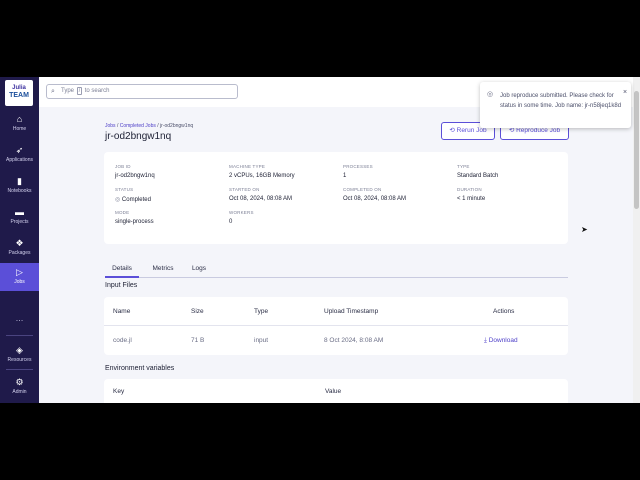 The width and height of the screenshot is (640, 480). Describe the element at coordinates (123, 166) in the screenshot. I see `job-id-label: JOB ID` at that location.